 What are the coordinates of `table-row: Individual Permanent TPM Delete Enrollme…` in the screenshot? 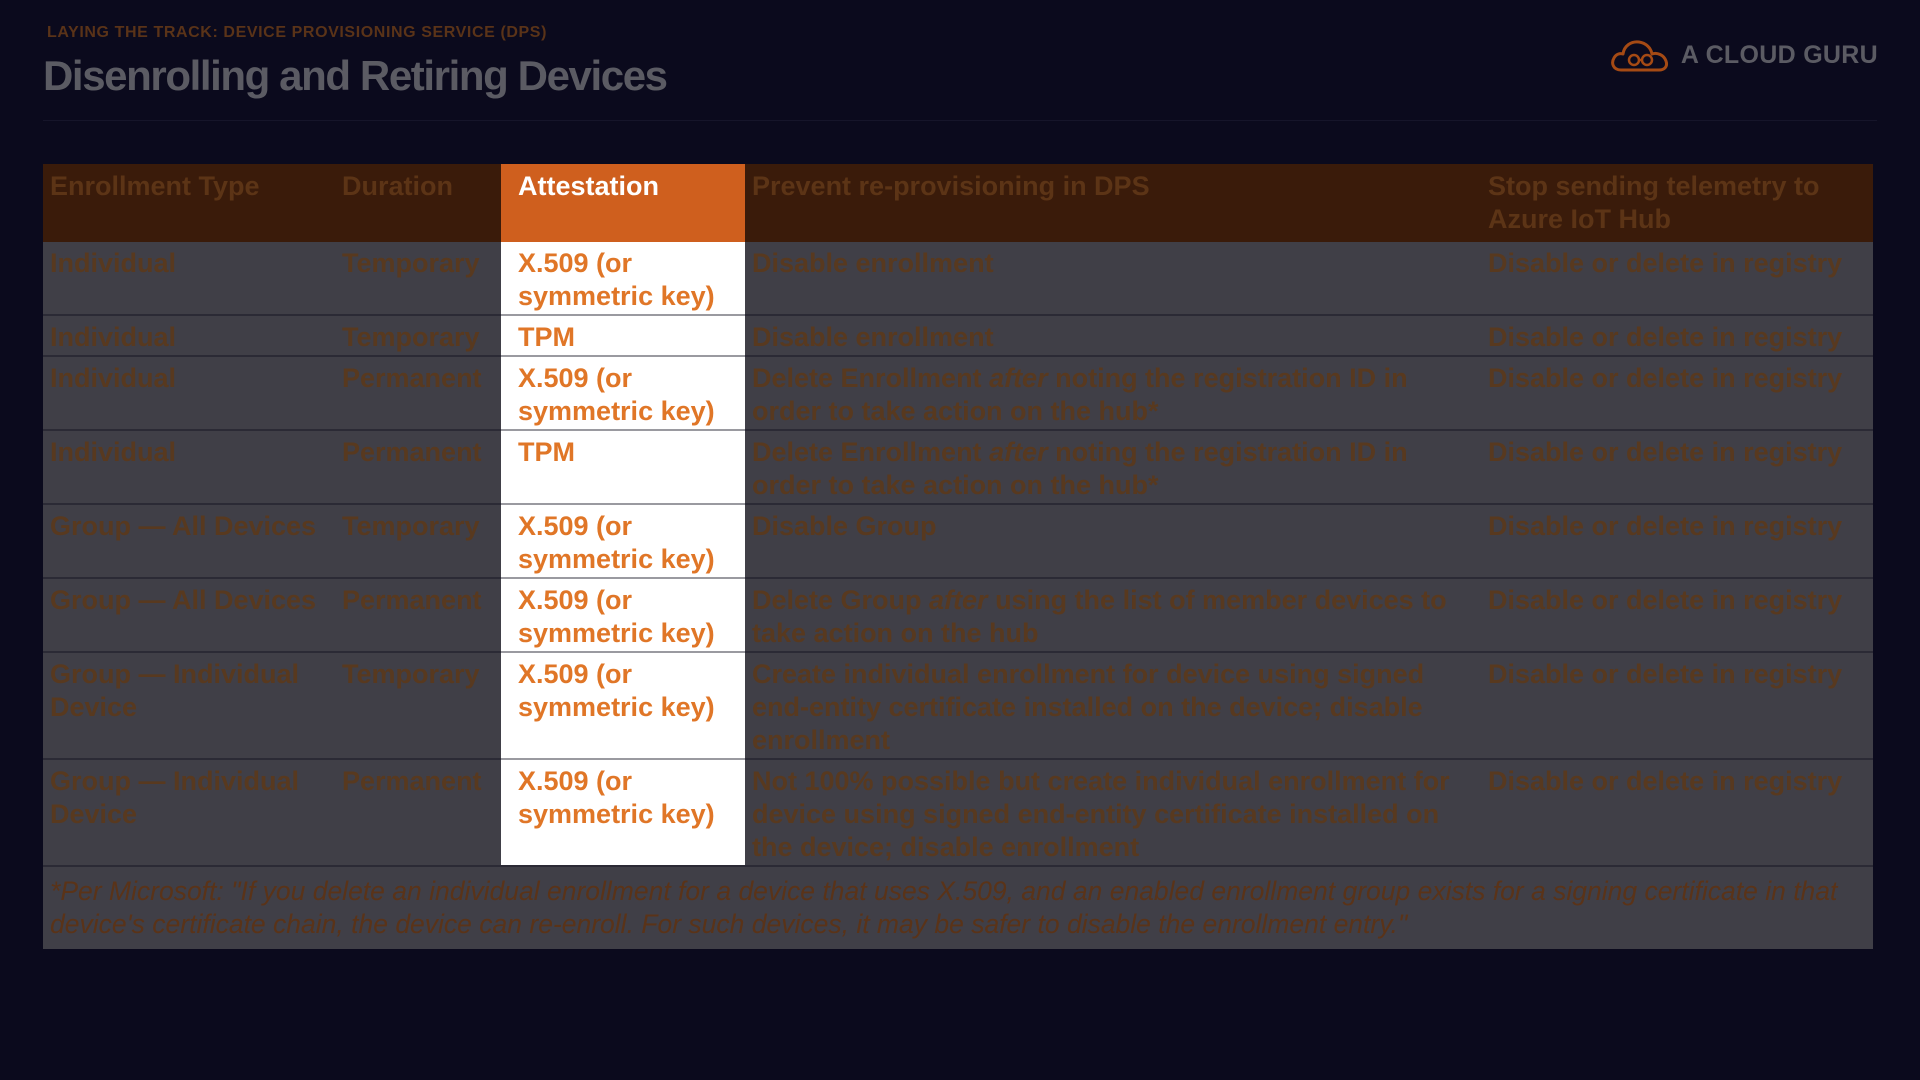 It's located at (958, 466).